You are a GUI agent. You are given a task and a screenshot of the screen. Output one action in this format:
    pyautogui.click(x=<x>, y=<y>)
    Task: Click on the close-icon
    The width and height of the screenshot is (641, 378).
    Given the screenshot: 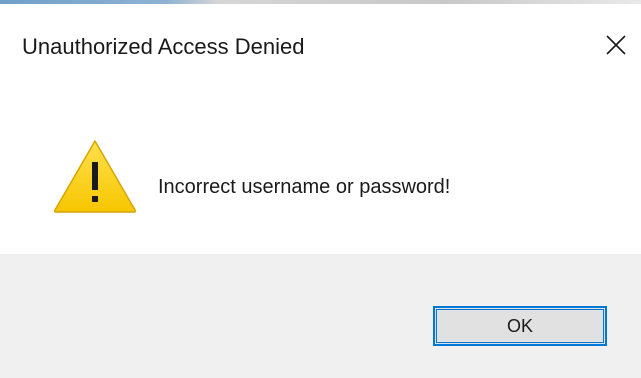 What is the action you would take?
    pyautogui.click(x=616, y=45)
    